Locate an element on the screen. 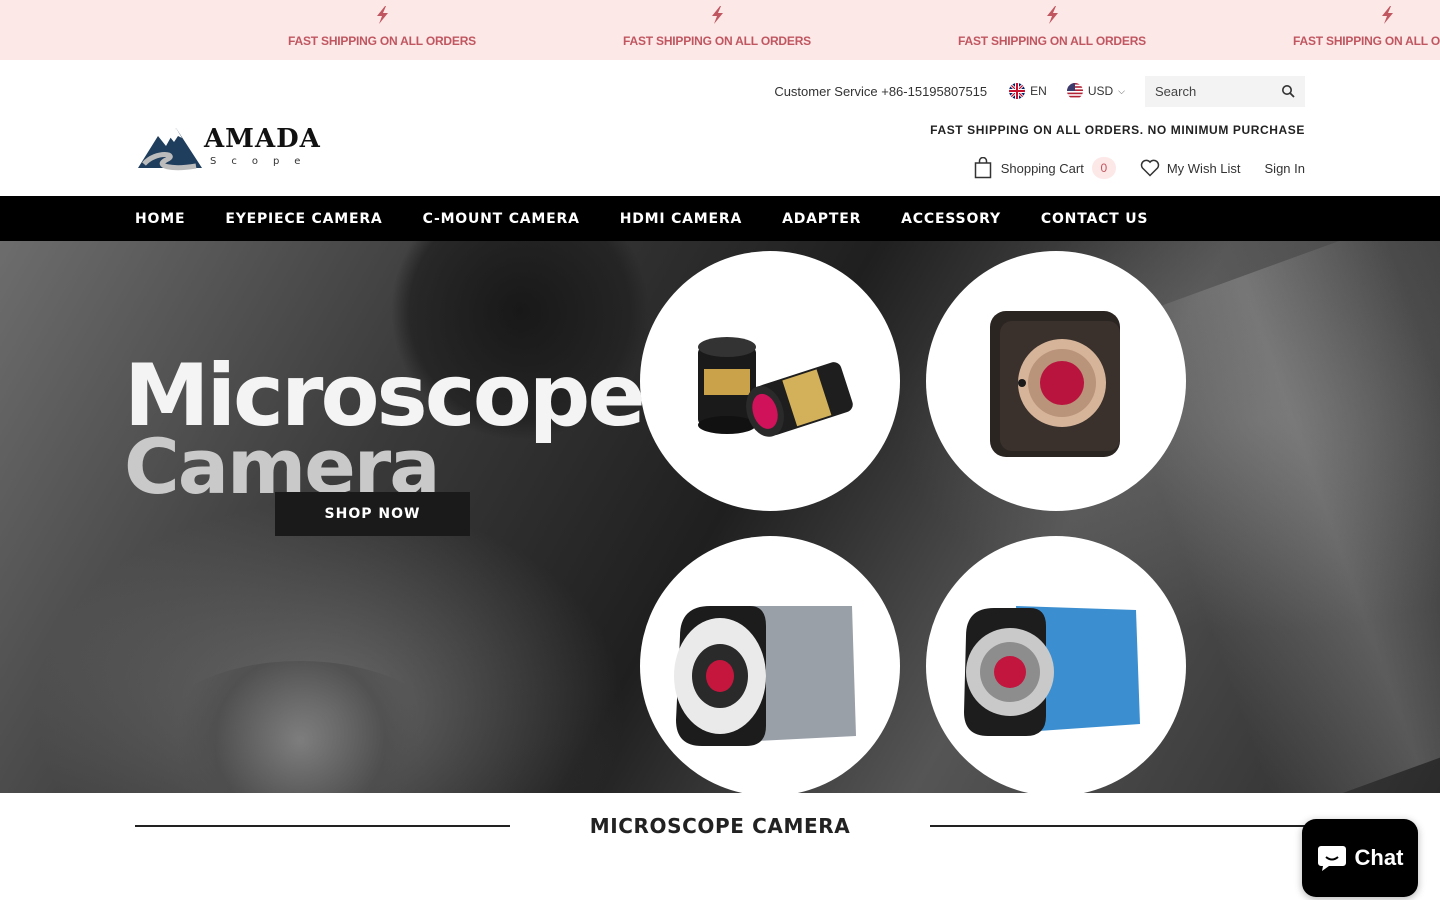 The height and width of the screenshot is (900, 1440). hero-title-line2: Camera is located at coordinates (281, 462).